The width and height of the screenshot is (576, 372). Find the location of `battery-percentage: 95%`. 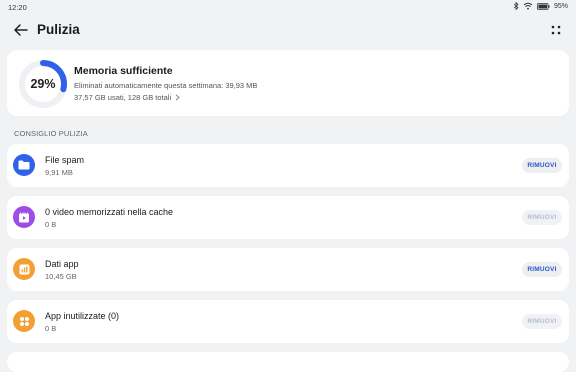

battery-percentage: 95% is located at coordinates (560, 6).